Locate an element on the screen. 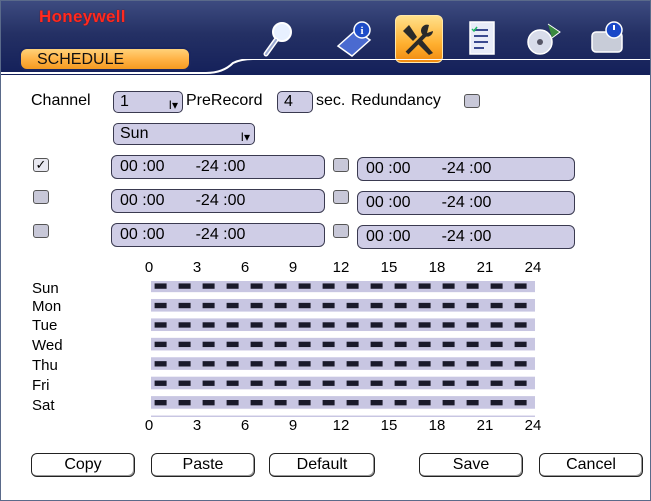 The image size is (651, 501). period-2-time: 00 :00 -24 :00 is located at coordinates (218, 201).